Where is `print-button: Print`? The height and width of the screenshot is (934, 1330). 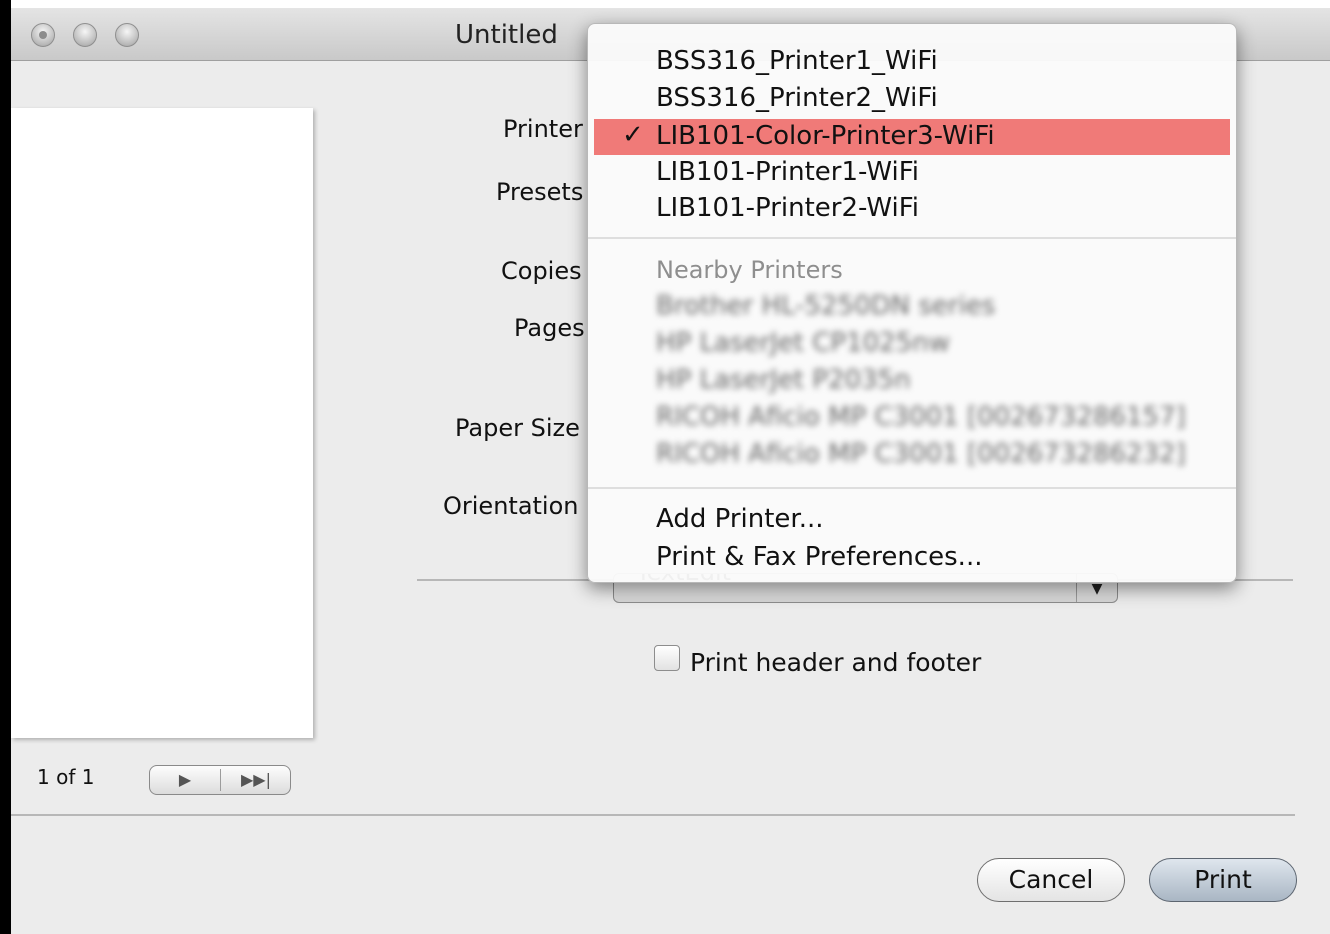 print-button: Print is located at coordinates (1223, 880).